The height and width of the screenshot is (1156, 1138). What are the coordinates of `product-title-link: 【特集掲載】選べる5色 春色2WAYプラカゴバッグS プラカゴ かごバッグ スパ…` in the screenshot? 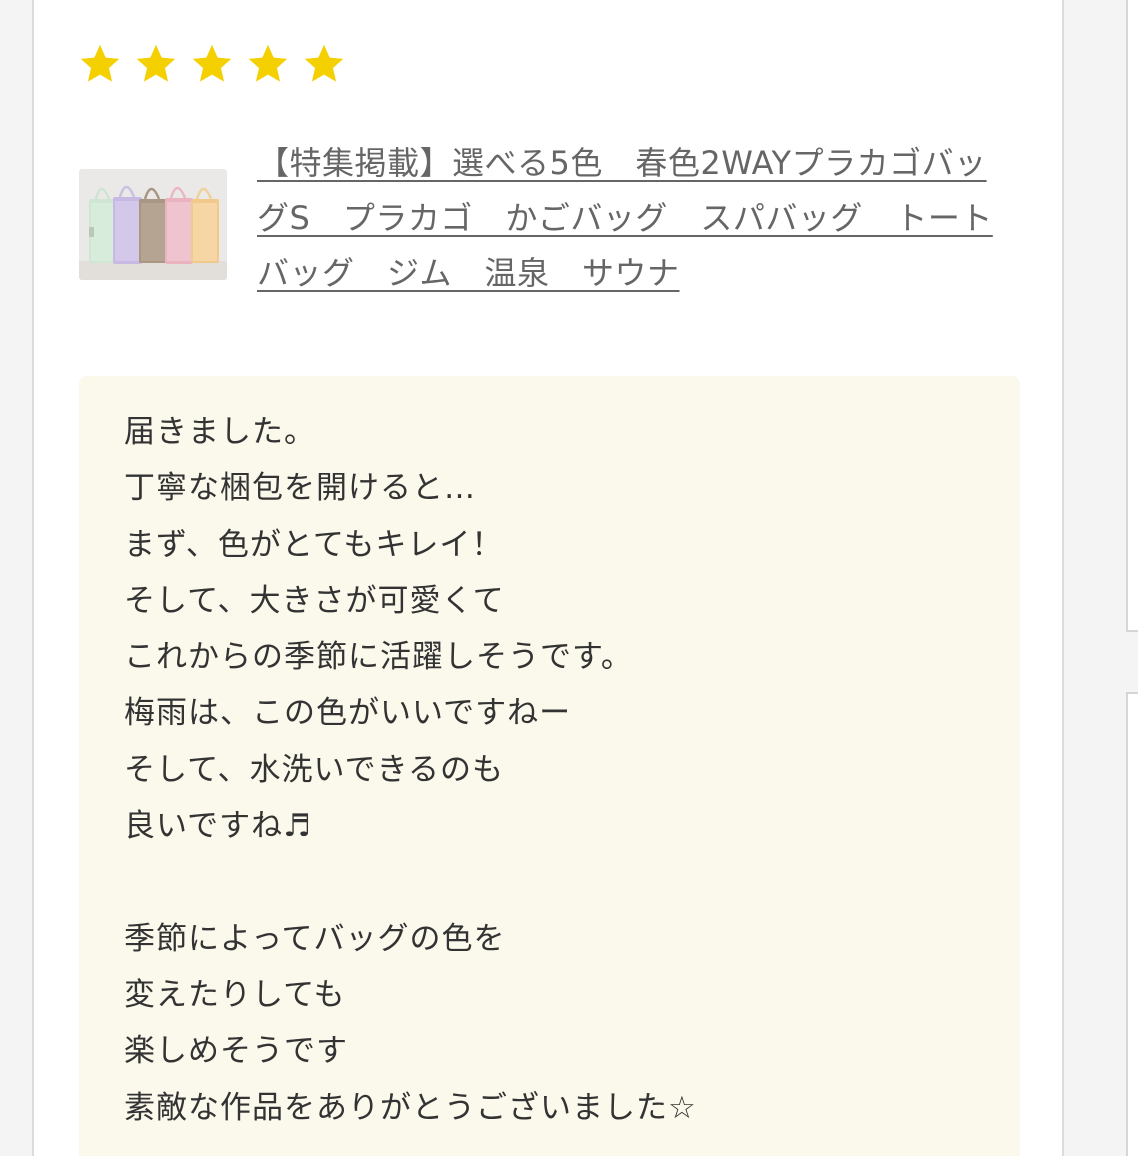 It's located at (627, 218).